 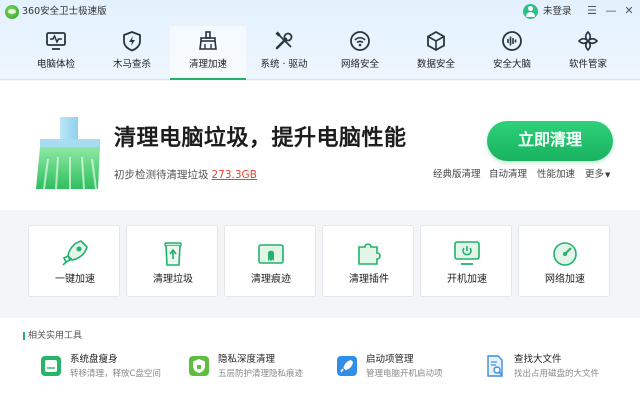 I want to click on hero-subline: 初步检测待清理垃圾 273.3GB, so click(x=185, y=175).